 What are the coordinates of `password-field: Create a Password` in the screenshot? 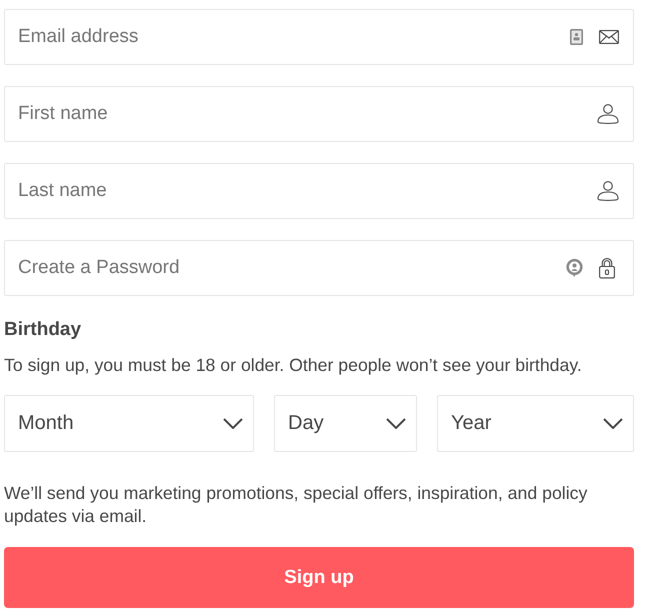 It's located at (319, 268).